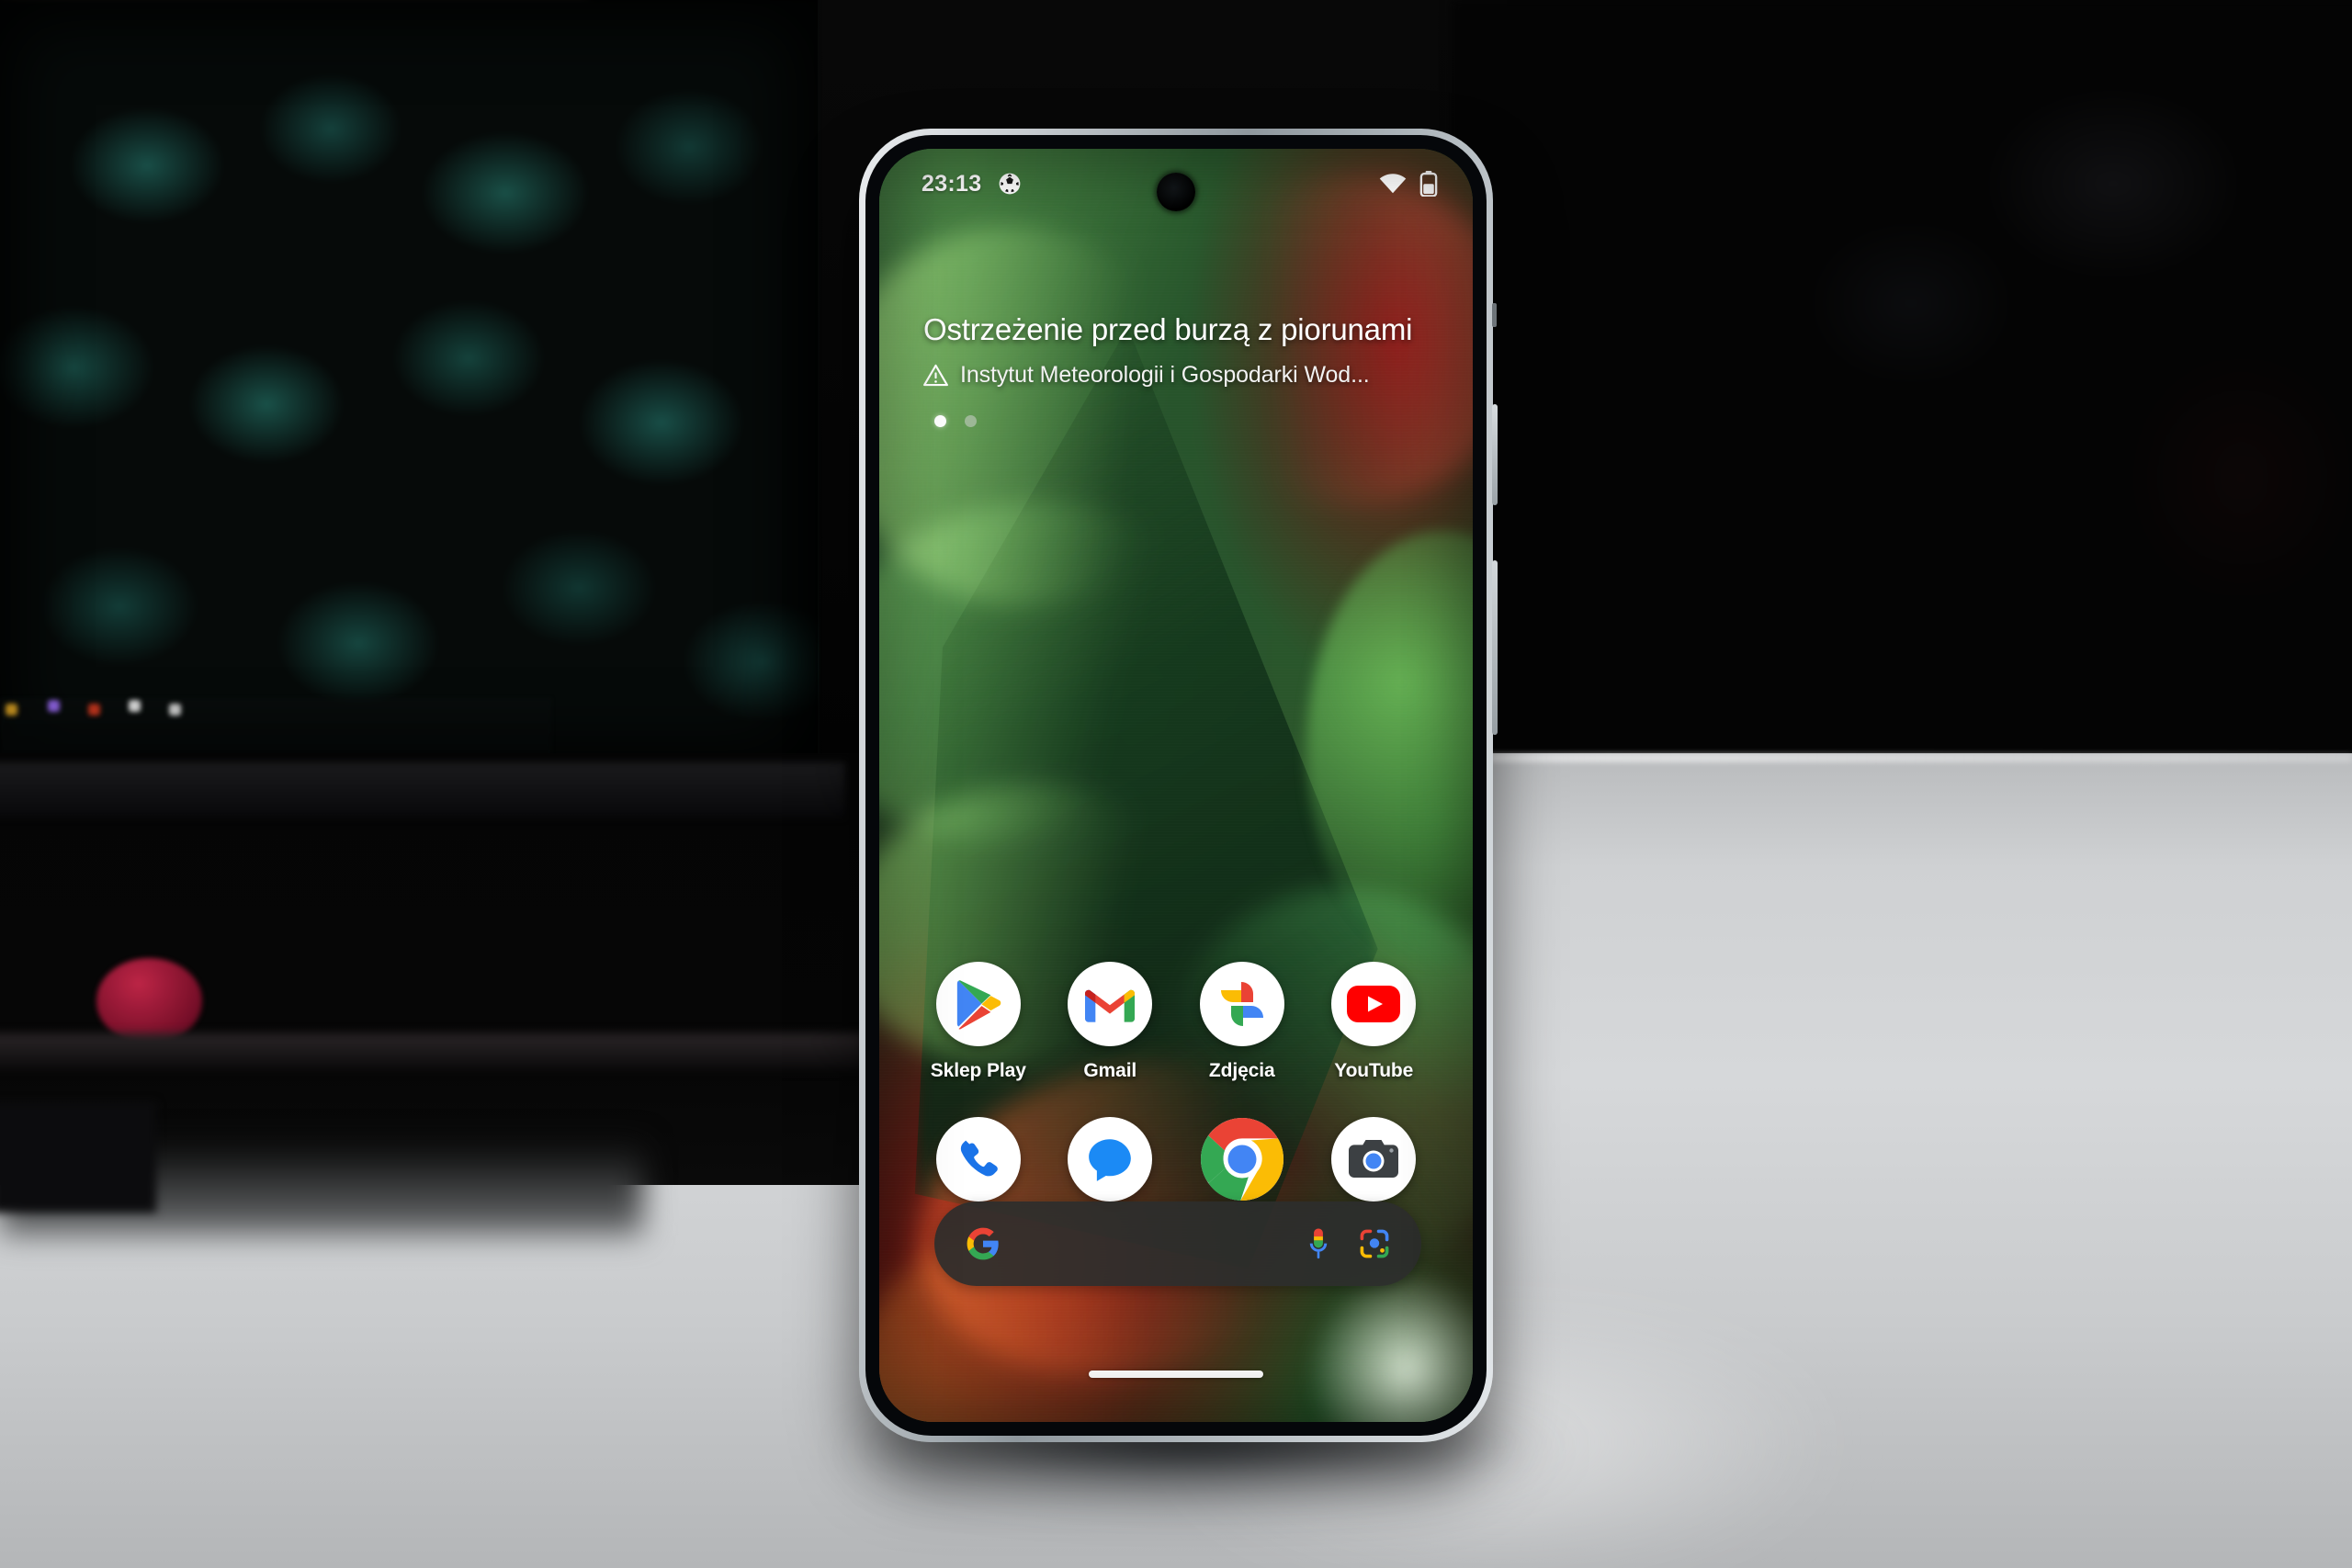 Image resolution: width=2352 pixels, height=1568 pixels. Describe the element at coordinates (1374, 1070) in the screenshot. I see `app-label: YouTube` at that location.